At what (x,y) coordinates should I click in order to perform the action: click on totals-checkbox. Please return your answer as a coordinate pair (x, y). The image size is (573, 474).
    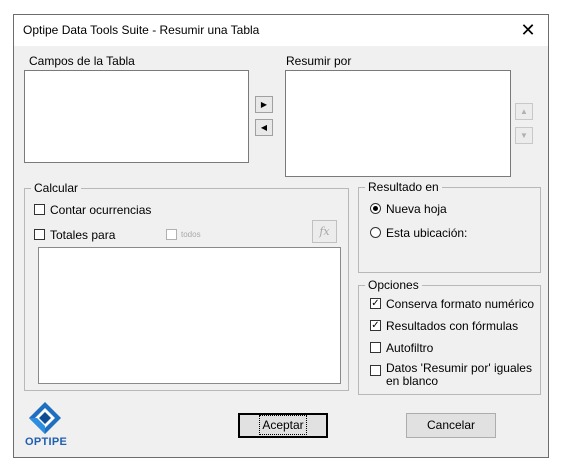
    Looking at the image, I should click on (39, 234).